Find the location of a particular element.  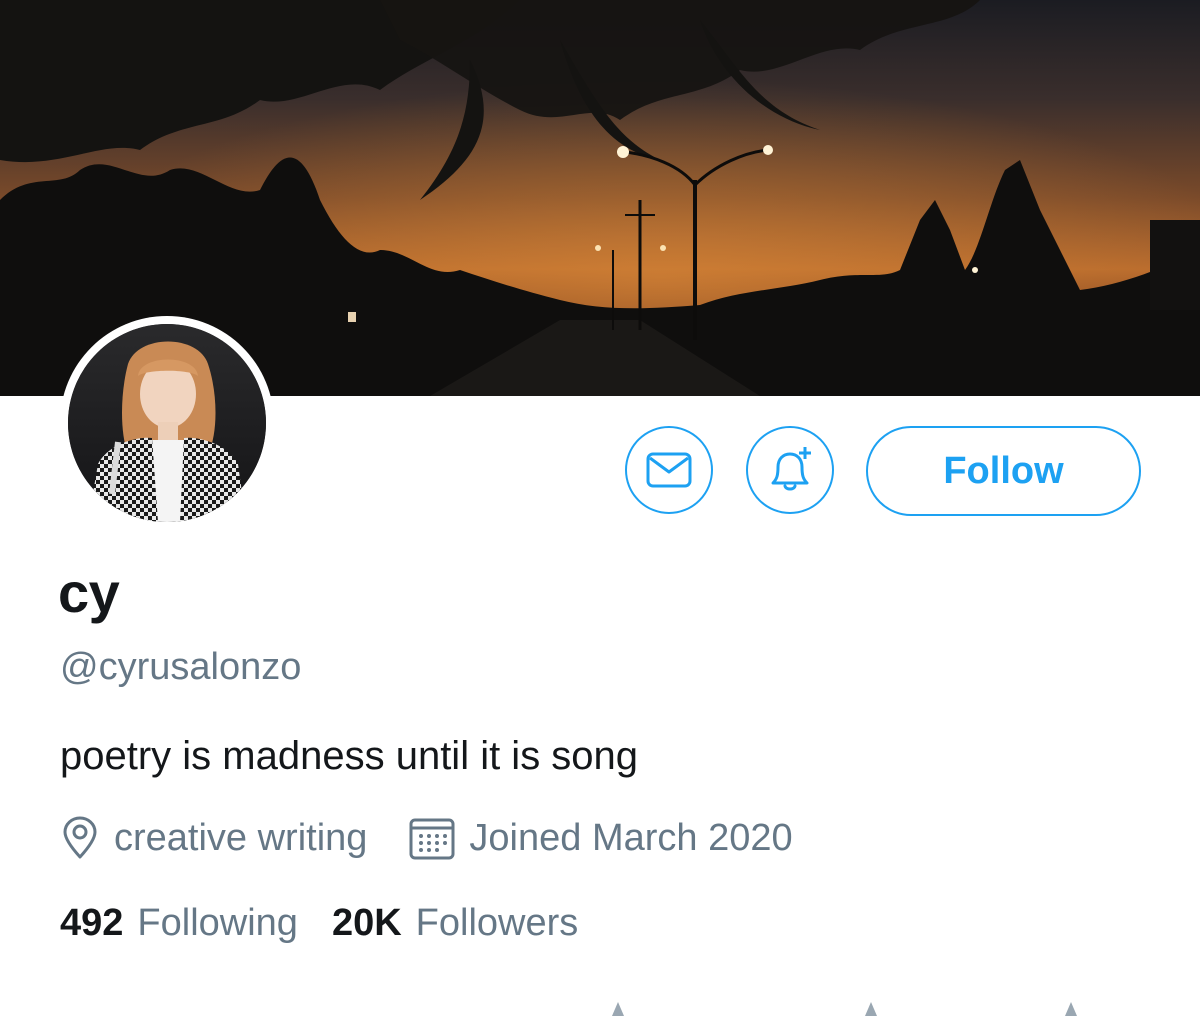

bell-plus-icon is located at coordinates (791, 469).